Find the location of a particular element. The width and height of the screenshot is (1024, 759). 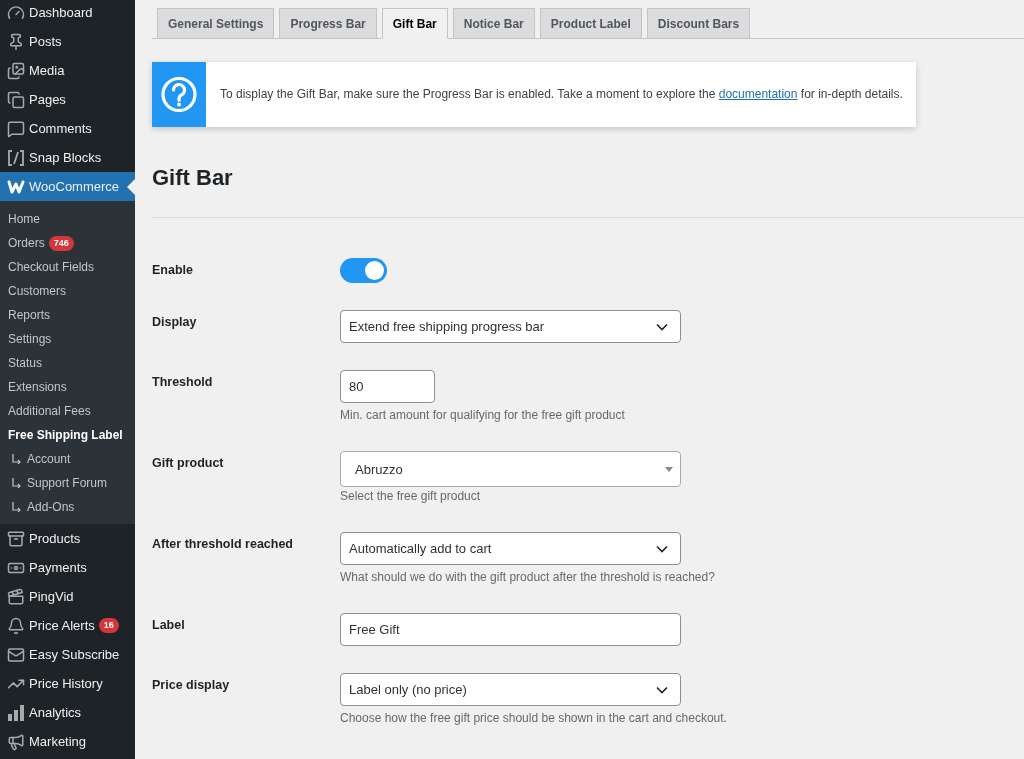

menu-item: Comments is located at coordinates (67, 128).